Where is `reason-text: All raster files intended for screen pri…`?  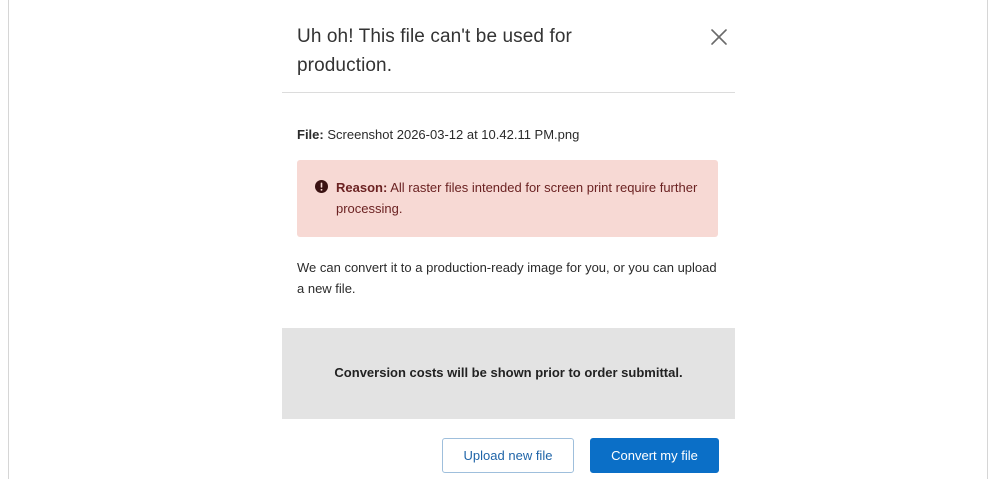 reason-text: All raster files intended for screen pri… is located at coordinates (517, 198).